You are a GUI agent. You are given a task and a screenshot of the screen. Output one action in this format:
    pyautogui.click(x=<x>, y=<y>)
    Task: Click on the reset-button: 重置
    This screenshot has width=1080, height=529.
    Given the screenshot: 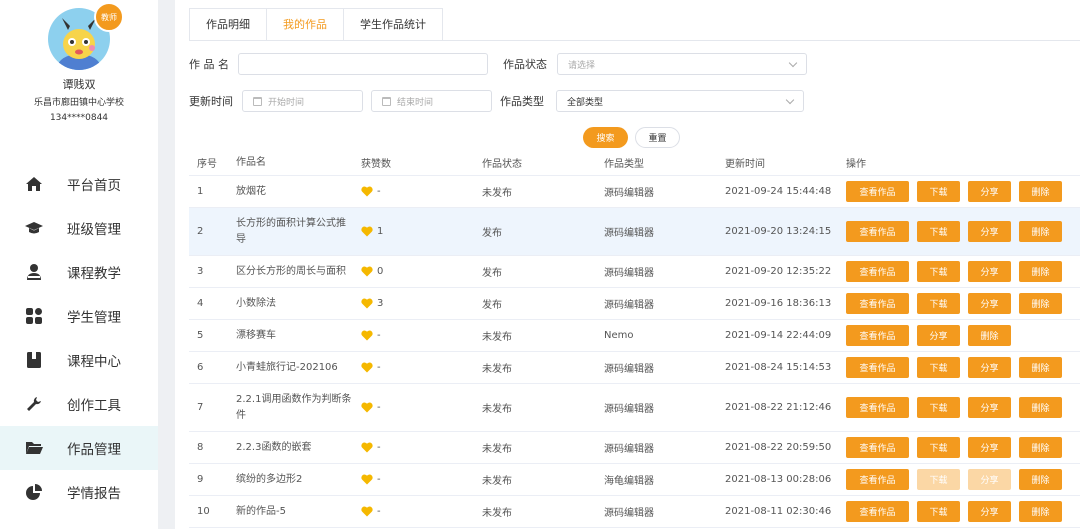 What is the action you would take?
    pyautogui.click(x=657, y=137)
    